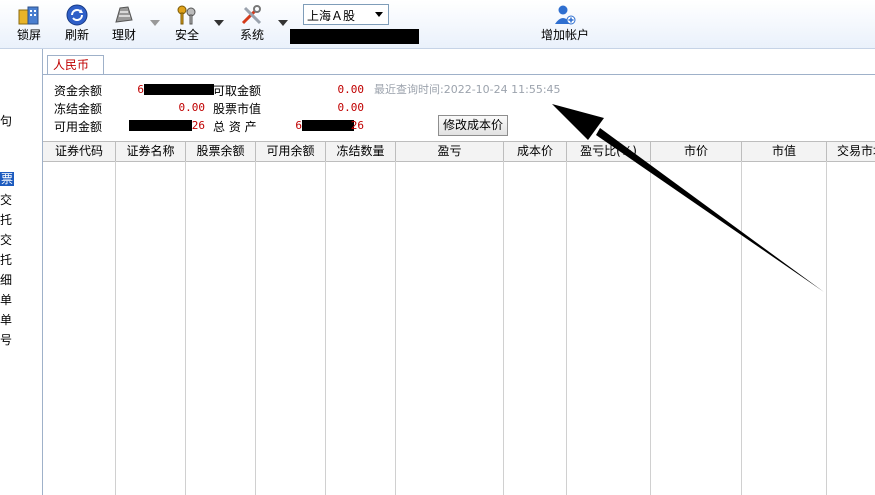 The image size is (875, 495). Describe the element at coordinates (688, 198) in the screenshot. I see `annotation-arrow-icon` at that location.